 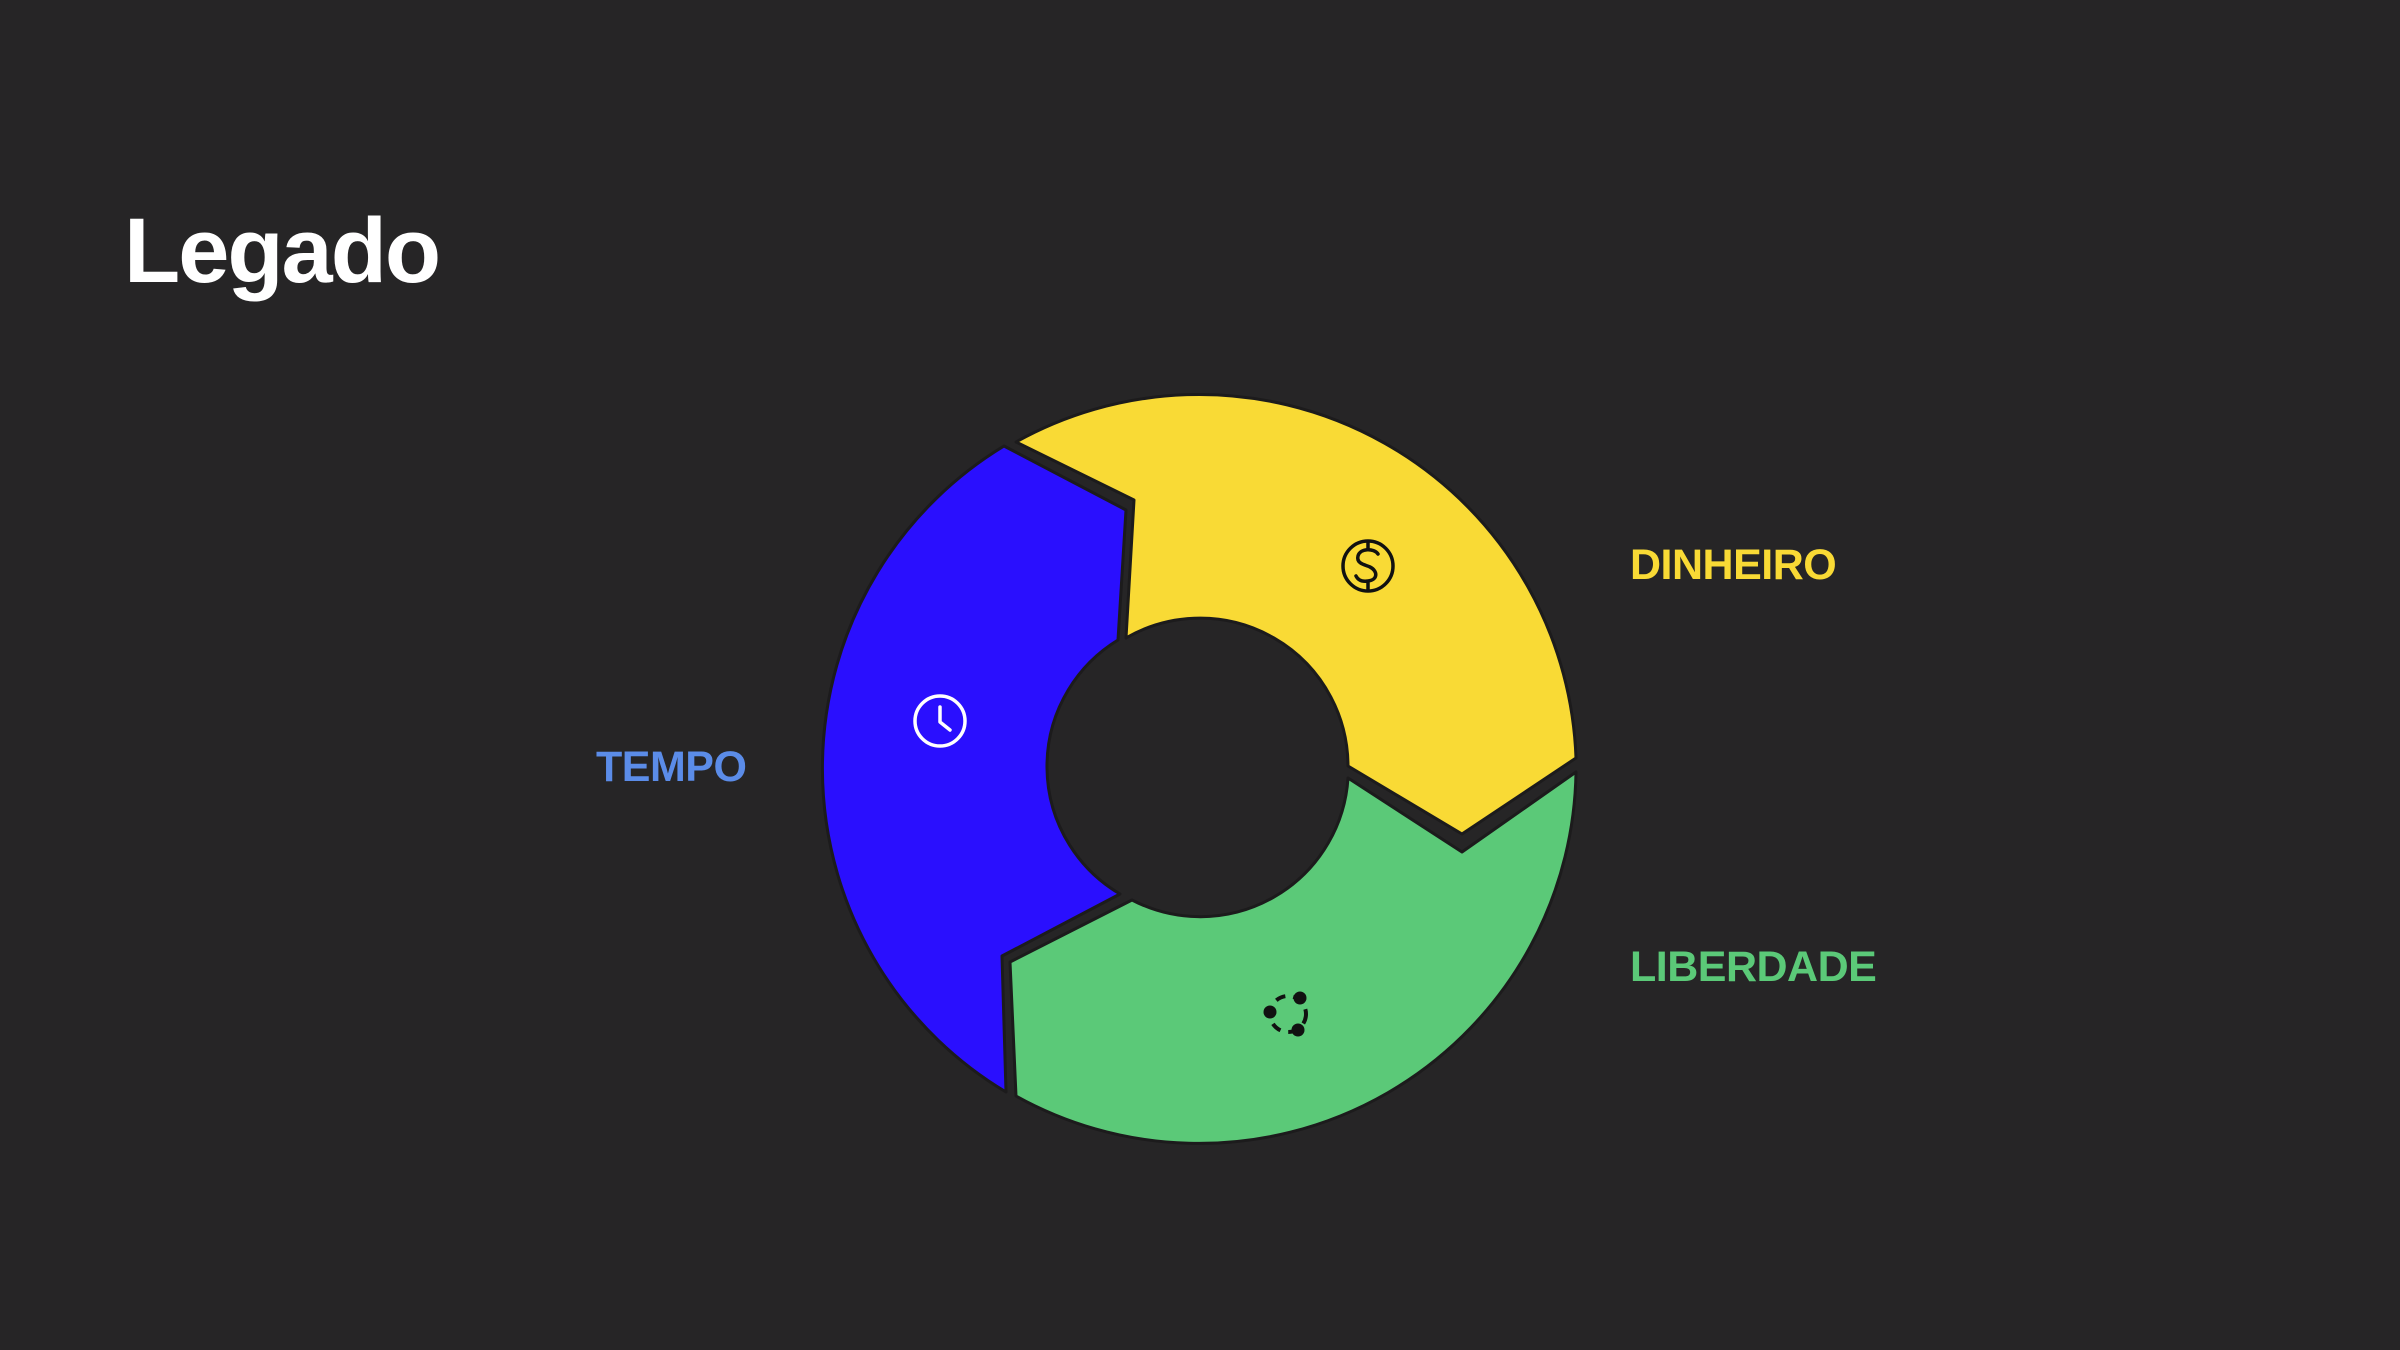 What do you see at coordinates (1293, 957) in the screenshot?
I see `segment-liberdade` at bounding box center [1293, 957].